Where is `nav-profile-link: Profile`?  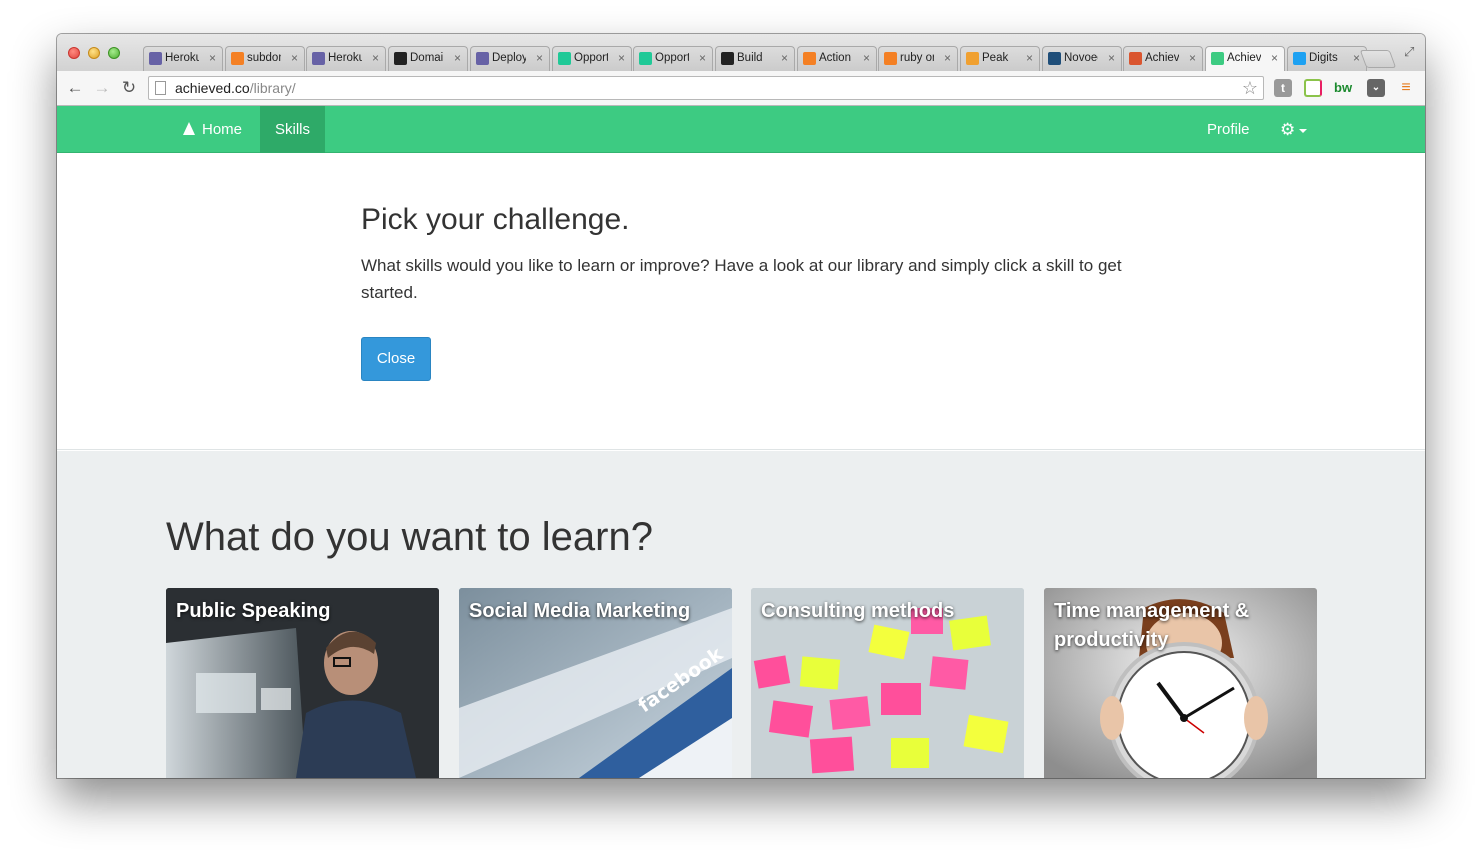 nav-profile-link: Profile is located at coordinates (1228, 129).